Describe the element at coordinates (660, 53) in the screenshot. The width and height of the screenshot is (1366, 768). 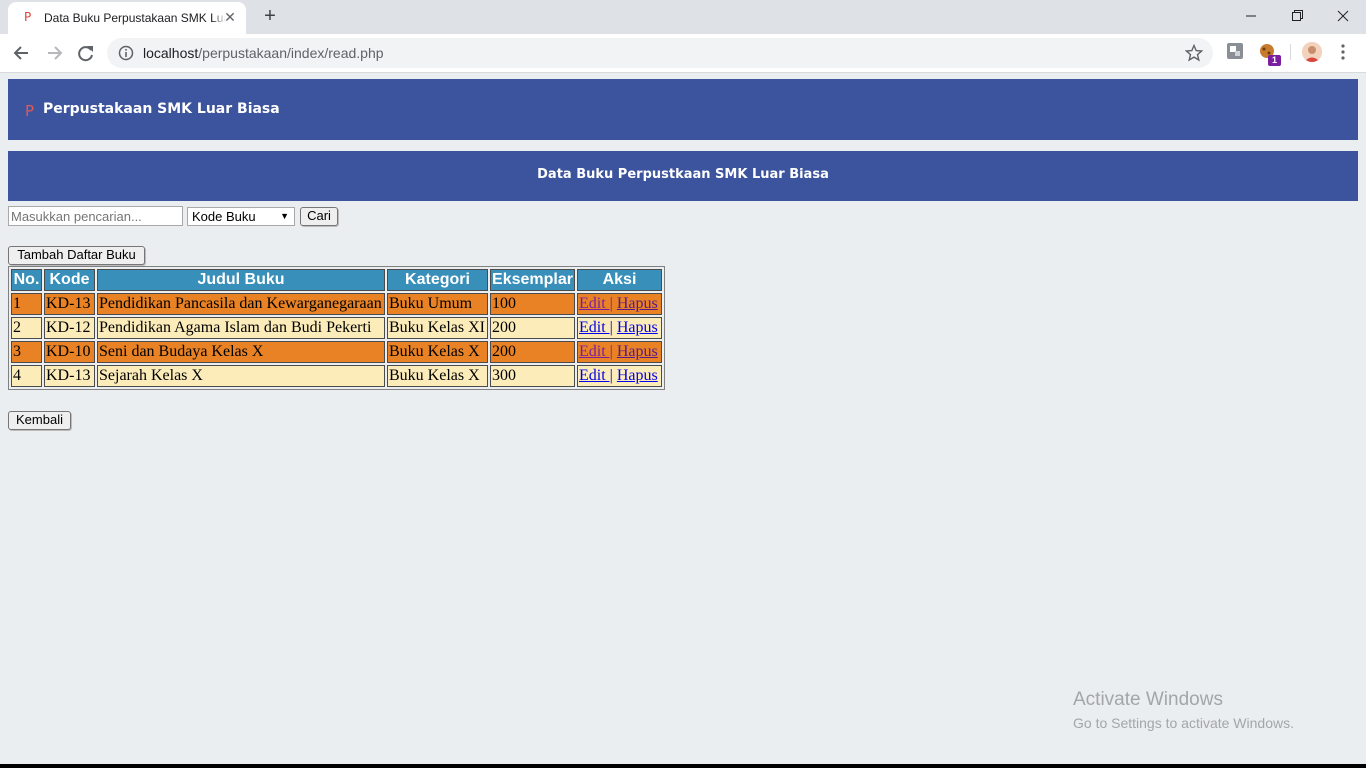
I see `address-bar: localhost/perpustakaan/index/read.php` at that location.